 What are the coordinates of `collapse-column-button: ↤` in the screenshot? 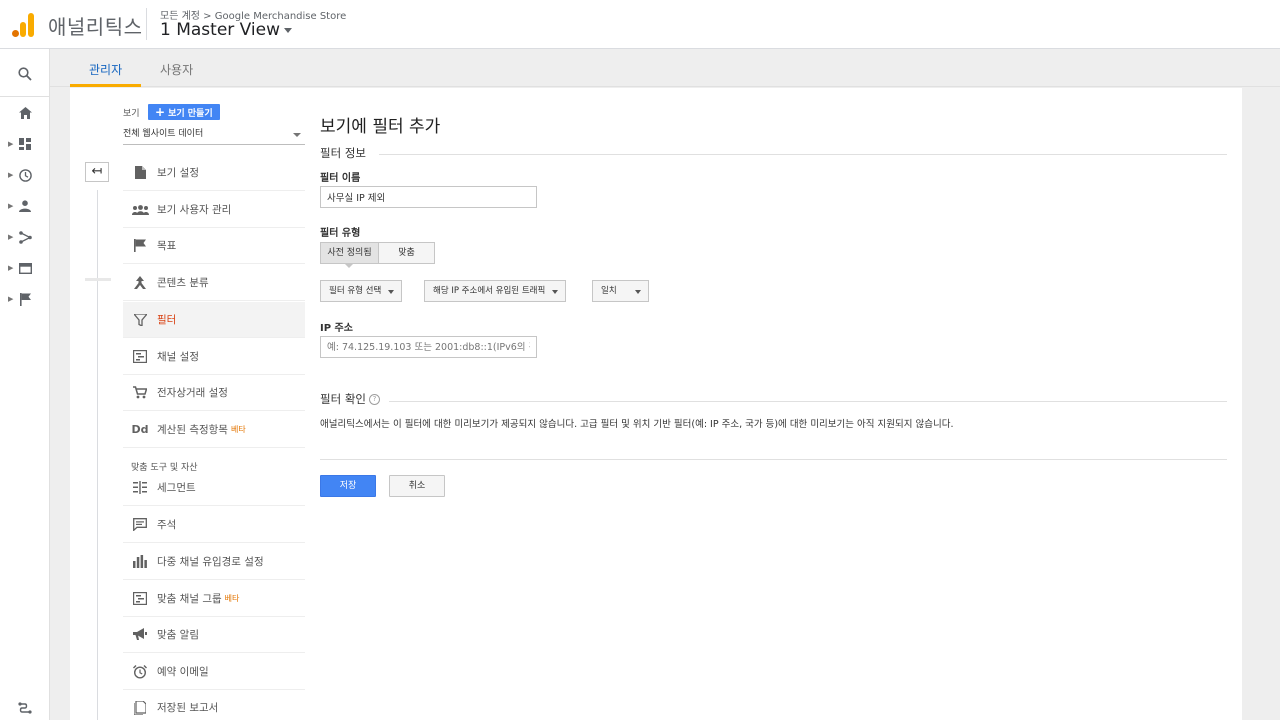 It's located at (97, 172).